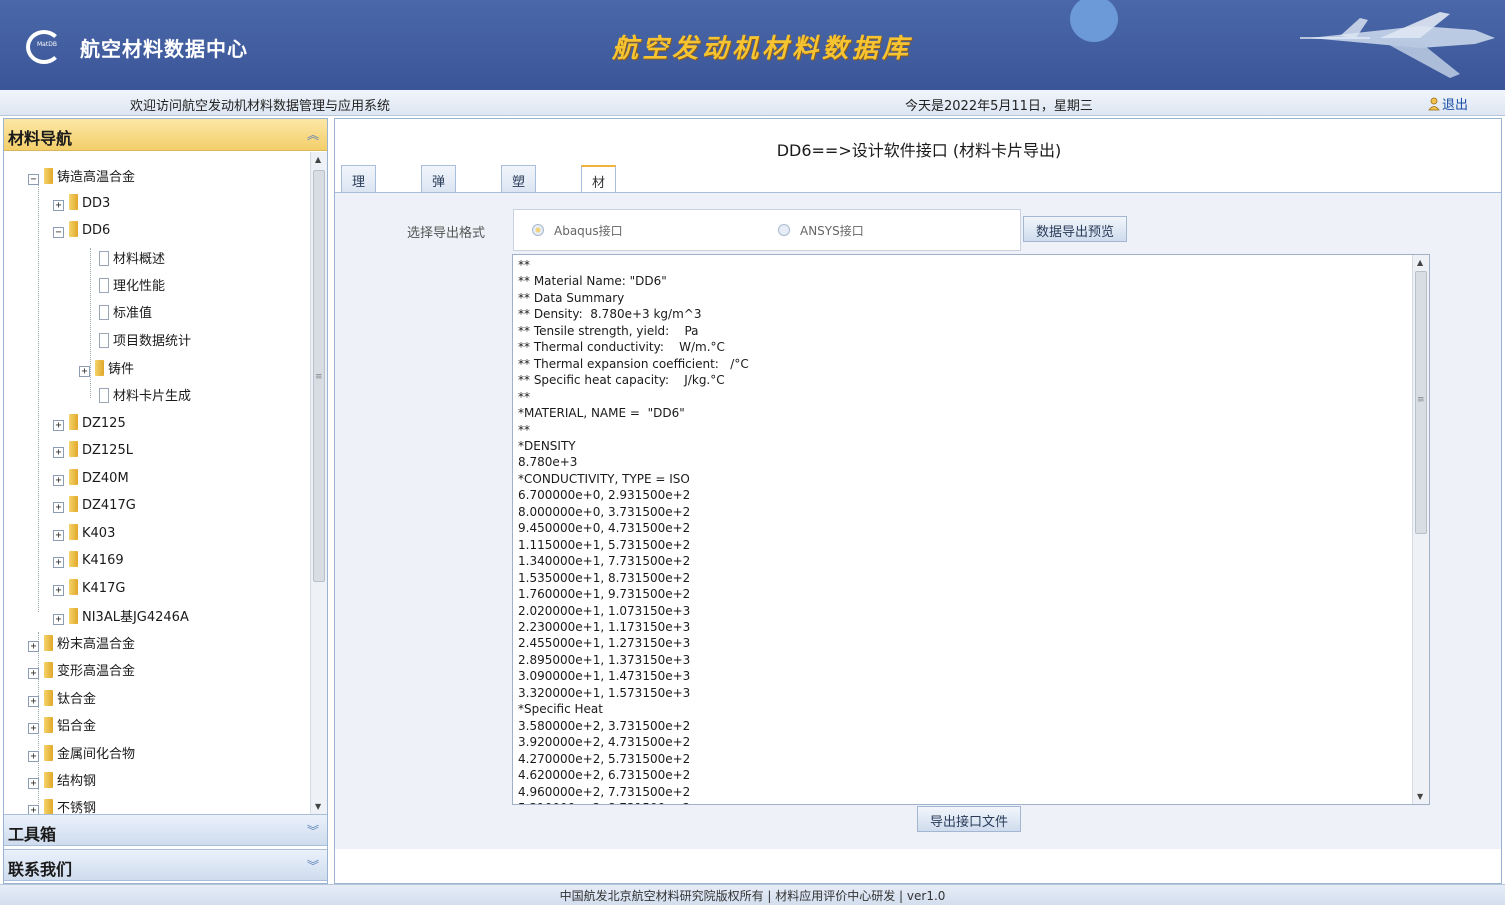 The image size is (1505, 905). What do you see at coordinates (260, 106) in the screenshot?
I see `welcome-text: 欢迎访问航空发动机材料数据管理与应用系统` at bounding box center [260, 106].